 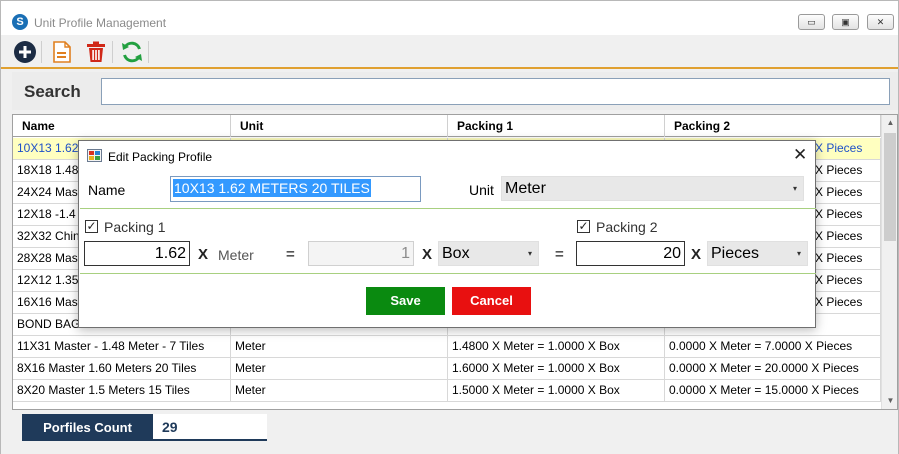 I want to click on name-input: 10X13 1.62 METERS 20 TILES, so click(x=295, y=189).